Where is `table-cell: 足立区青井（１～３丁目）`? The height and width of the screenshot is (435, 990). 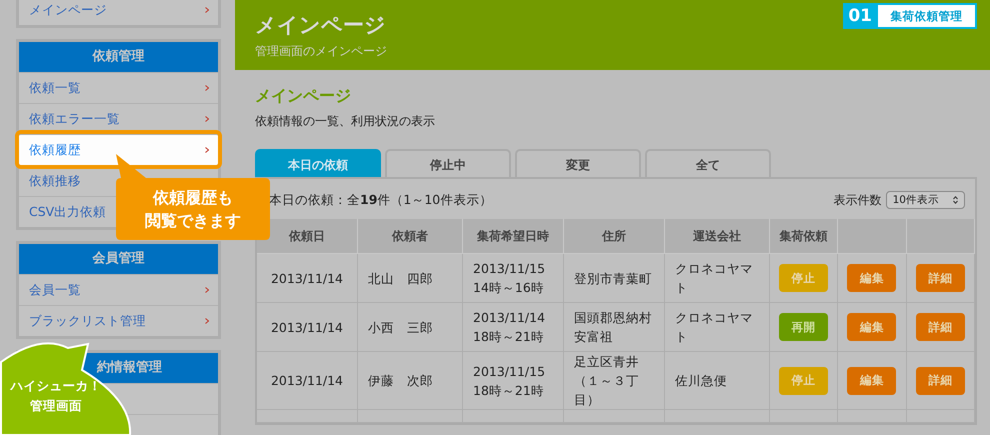 table-cell: 足立区青井（１～３丁目） is located at coordinates (614, 381).